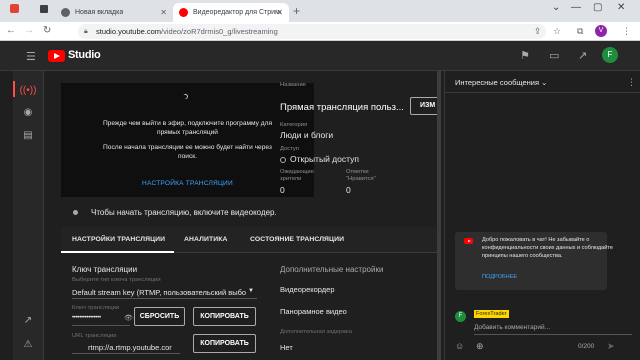  I want to click on learn-more-link: ПОДРОБНЕЕ, so click(499, 277).